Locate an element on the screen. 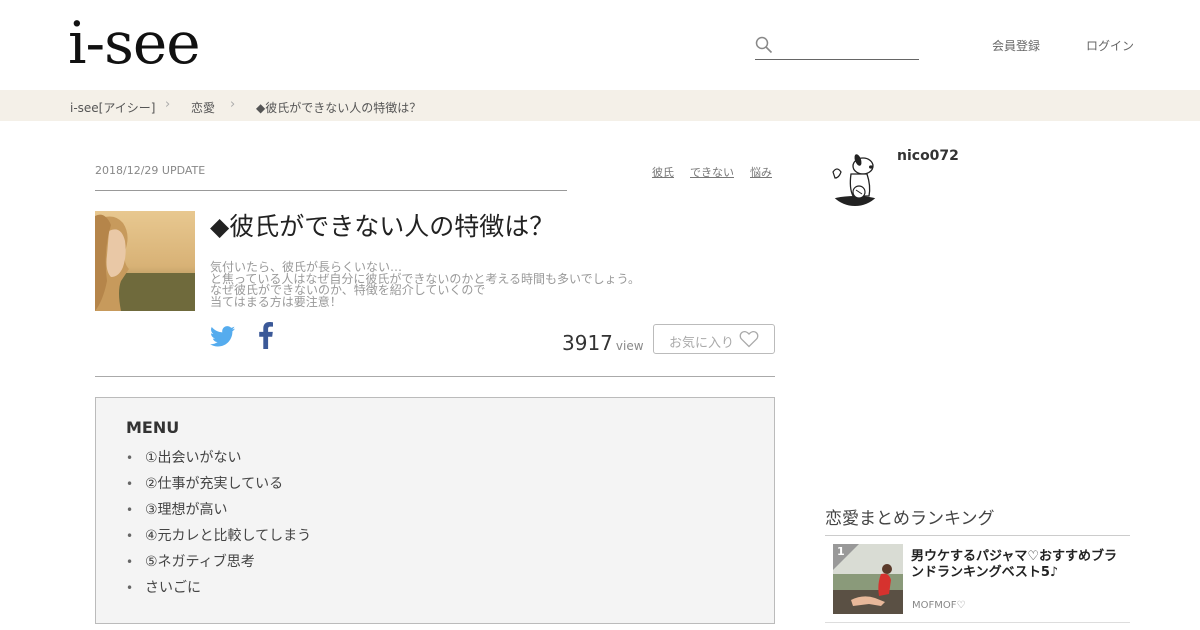 This screenshot has height=630, width=1200. tag-link: 悩み is located at coordinates (761, 172).